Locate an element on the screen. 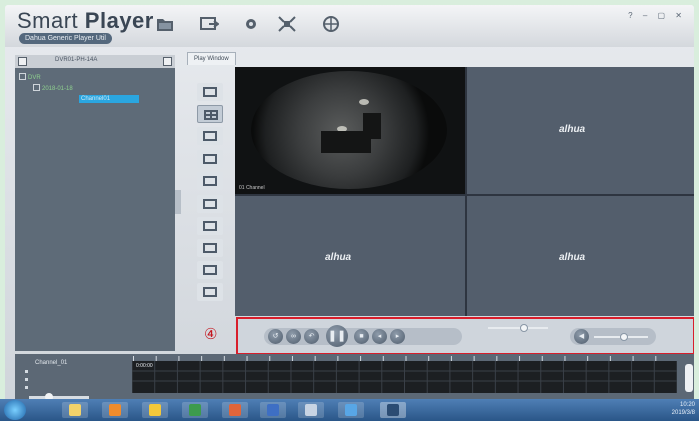  device-tree-header: DVR01-PH-14A is located at coordinates (95, 61).